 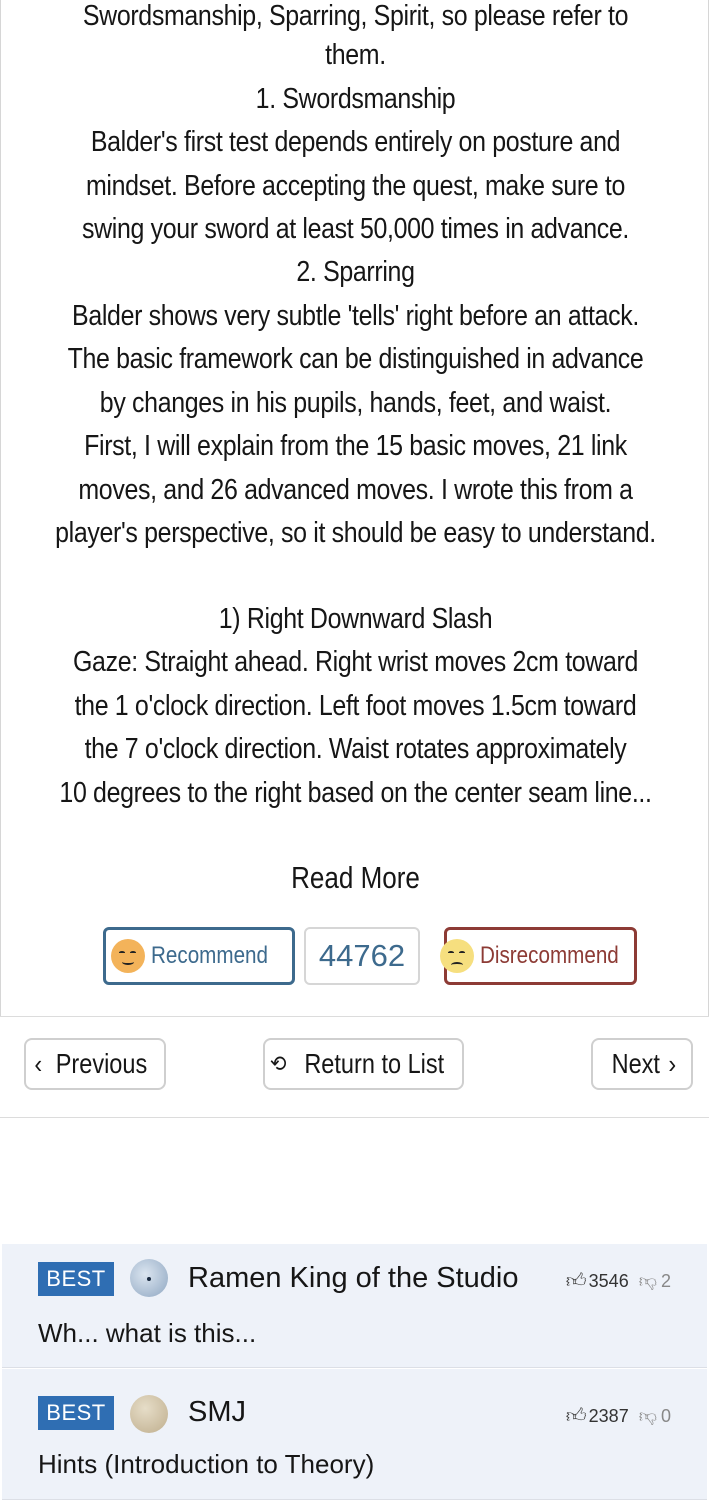 What do you see at coordinates (217, 1412) in the screenshot?
I see `comment-author: SMJ` at bounding box center [217, 1412].